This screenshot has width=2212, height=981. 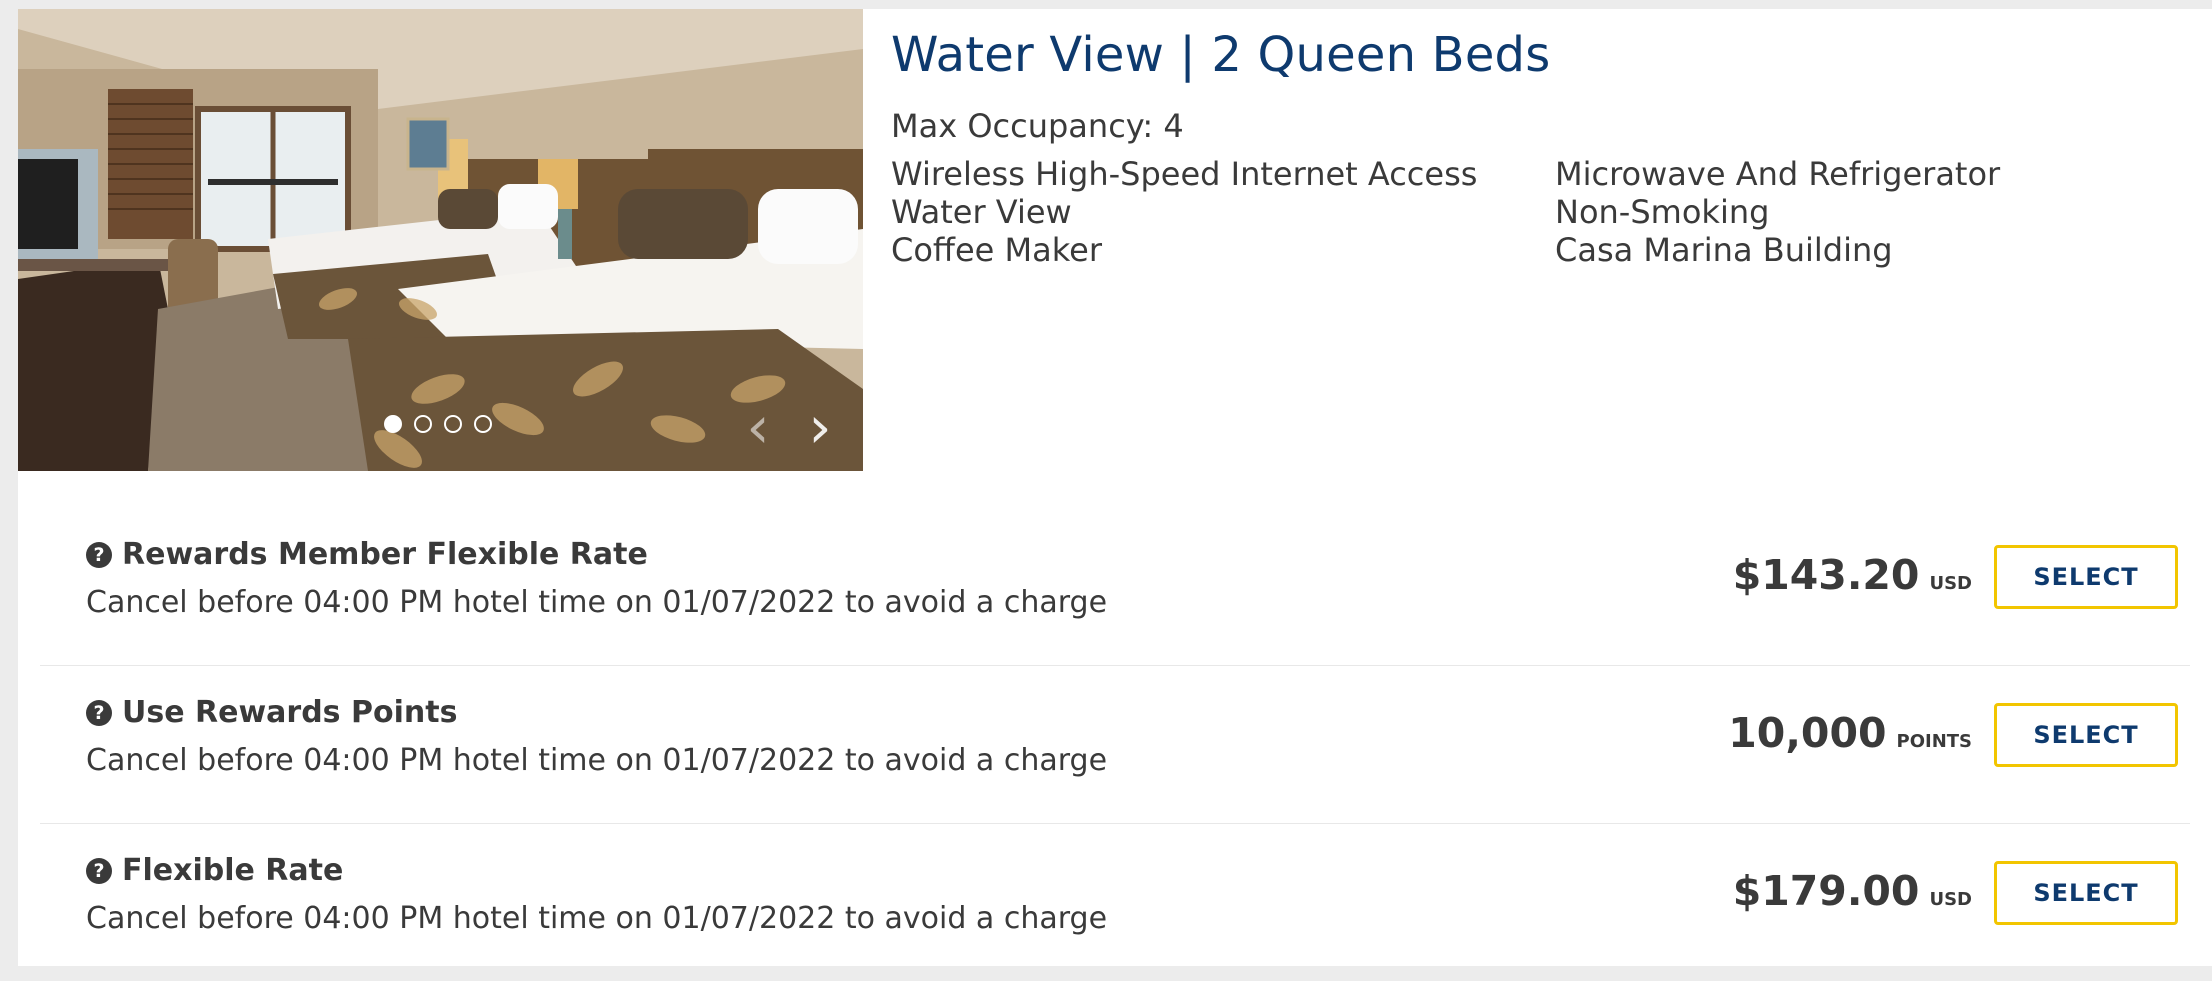 What do you see at coordinates (1184, 174) in the screenshot?
I see `amenity-item: Wireless High-Speed Internet Access` at bounding box center [1184, 174].